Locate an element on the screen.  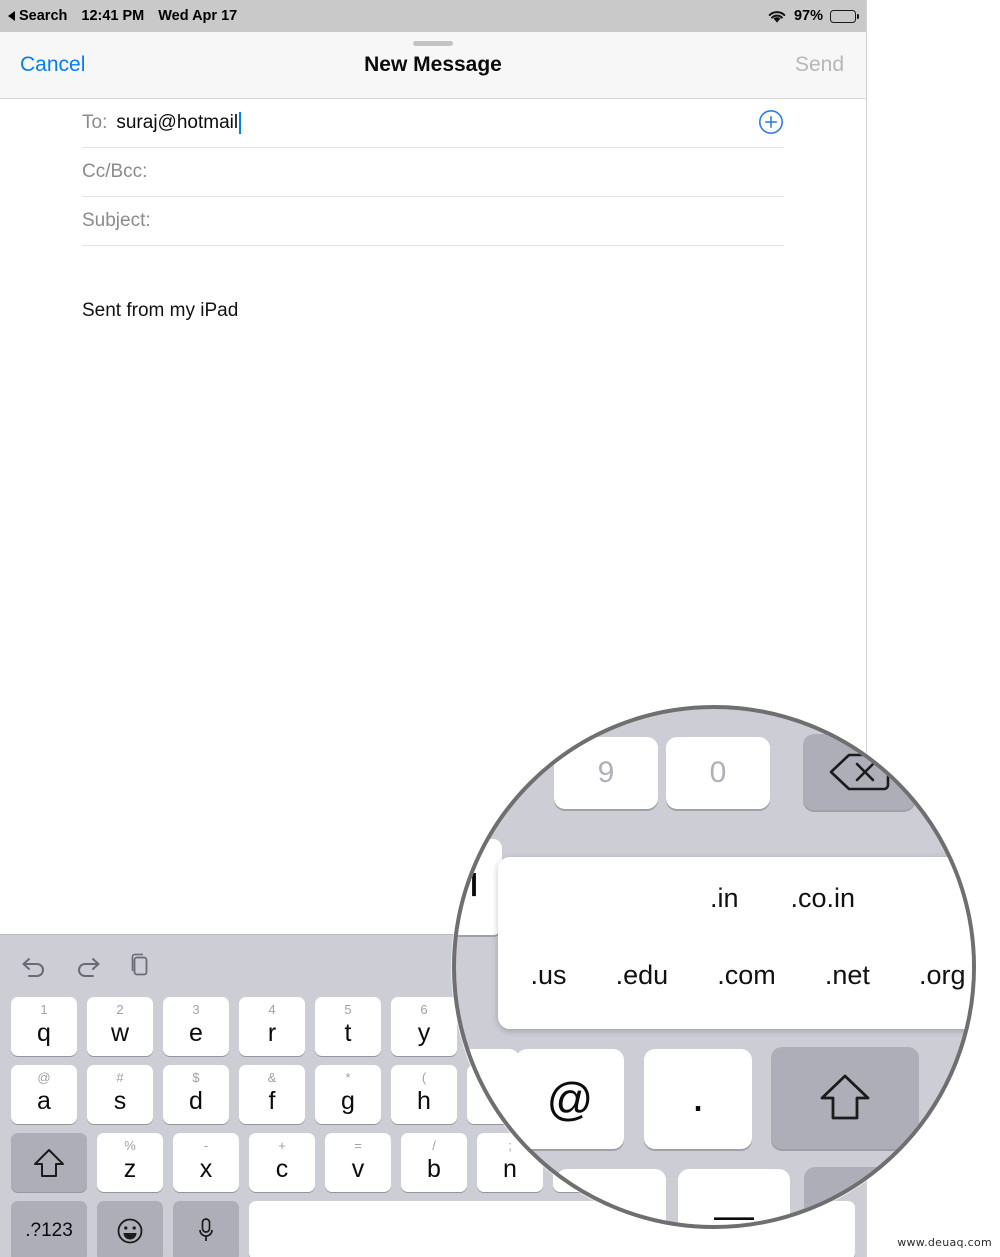
hide-keyboard-icon is located at coordinates (879, 1205).